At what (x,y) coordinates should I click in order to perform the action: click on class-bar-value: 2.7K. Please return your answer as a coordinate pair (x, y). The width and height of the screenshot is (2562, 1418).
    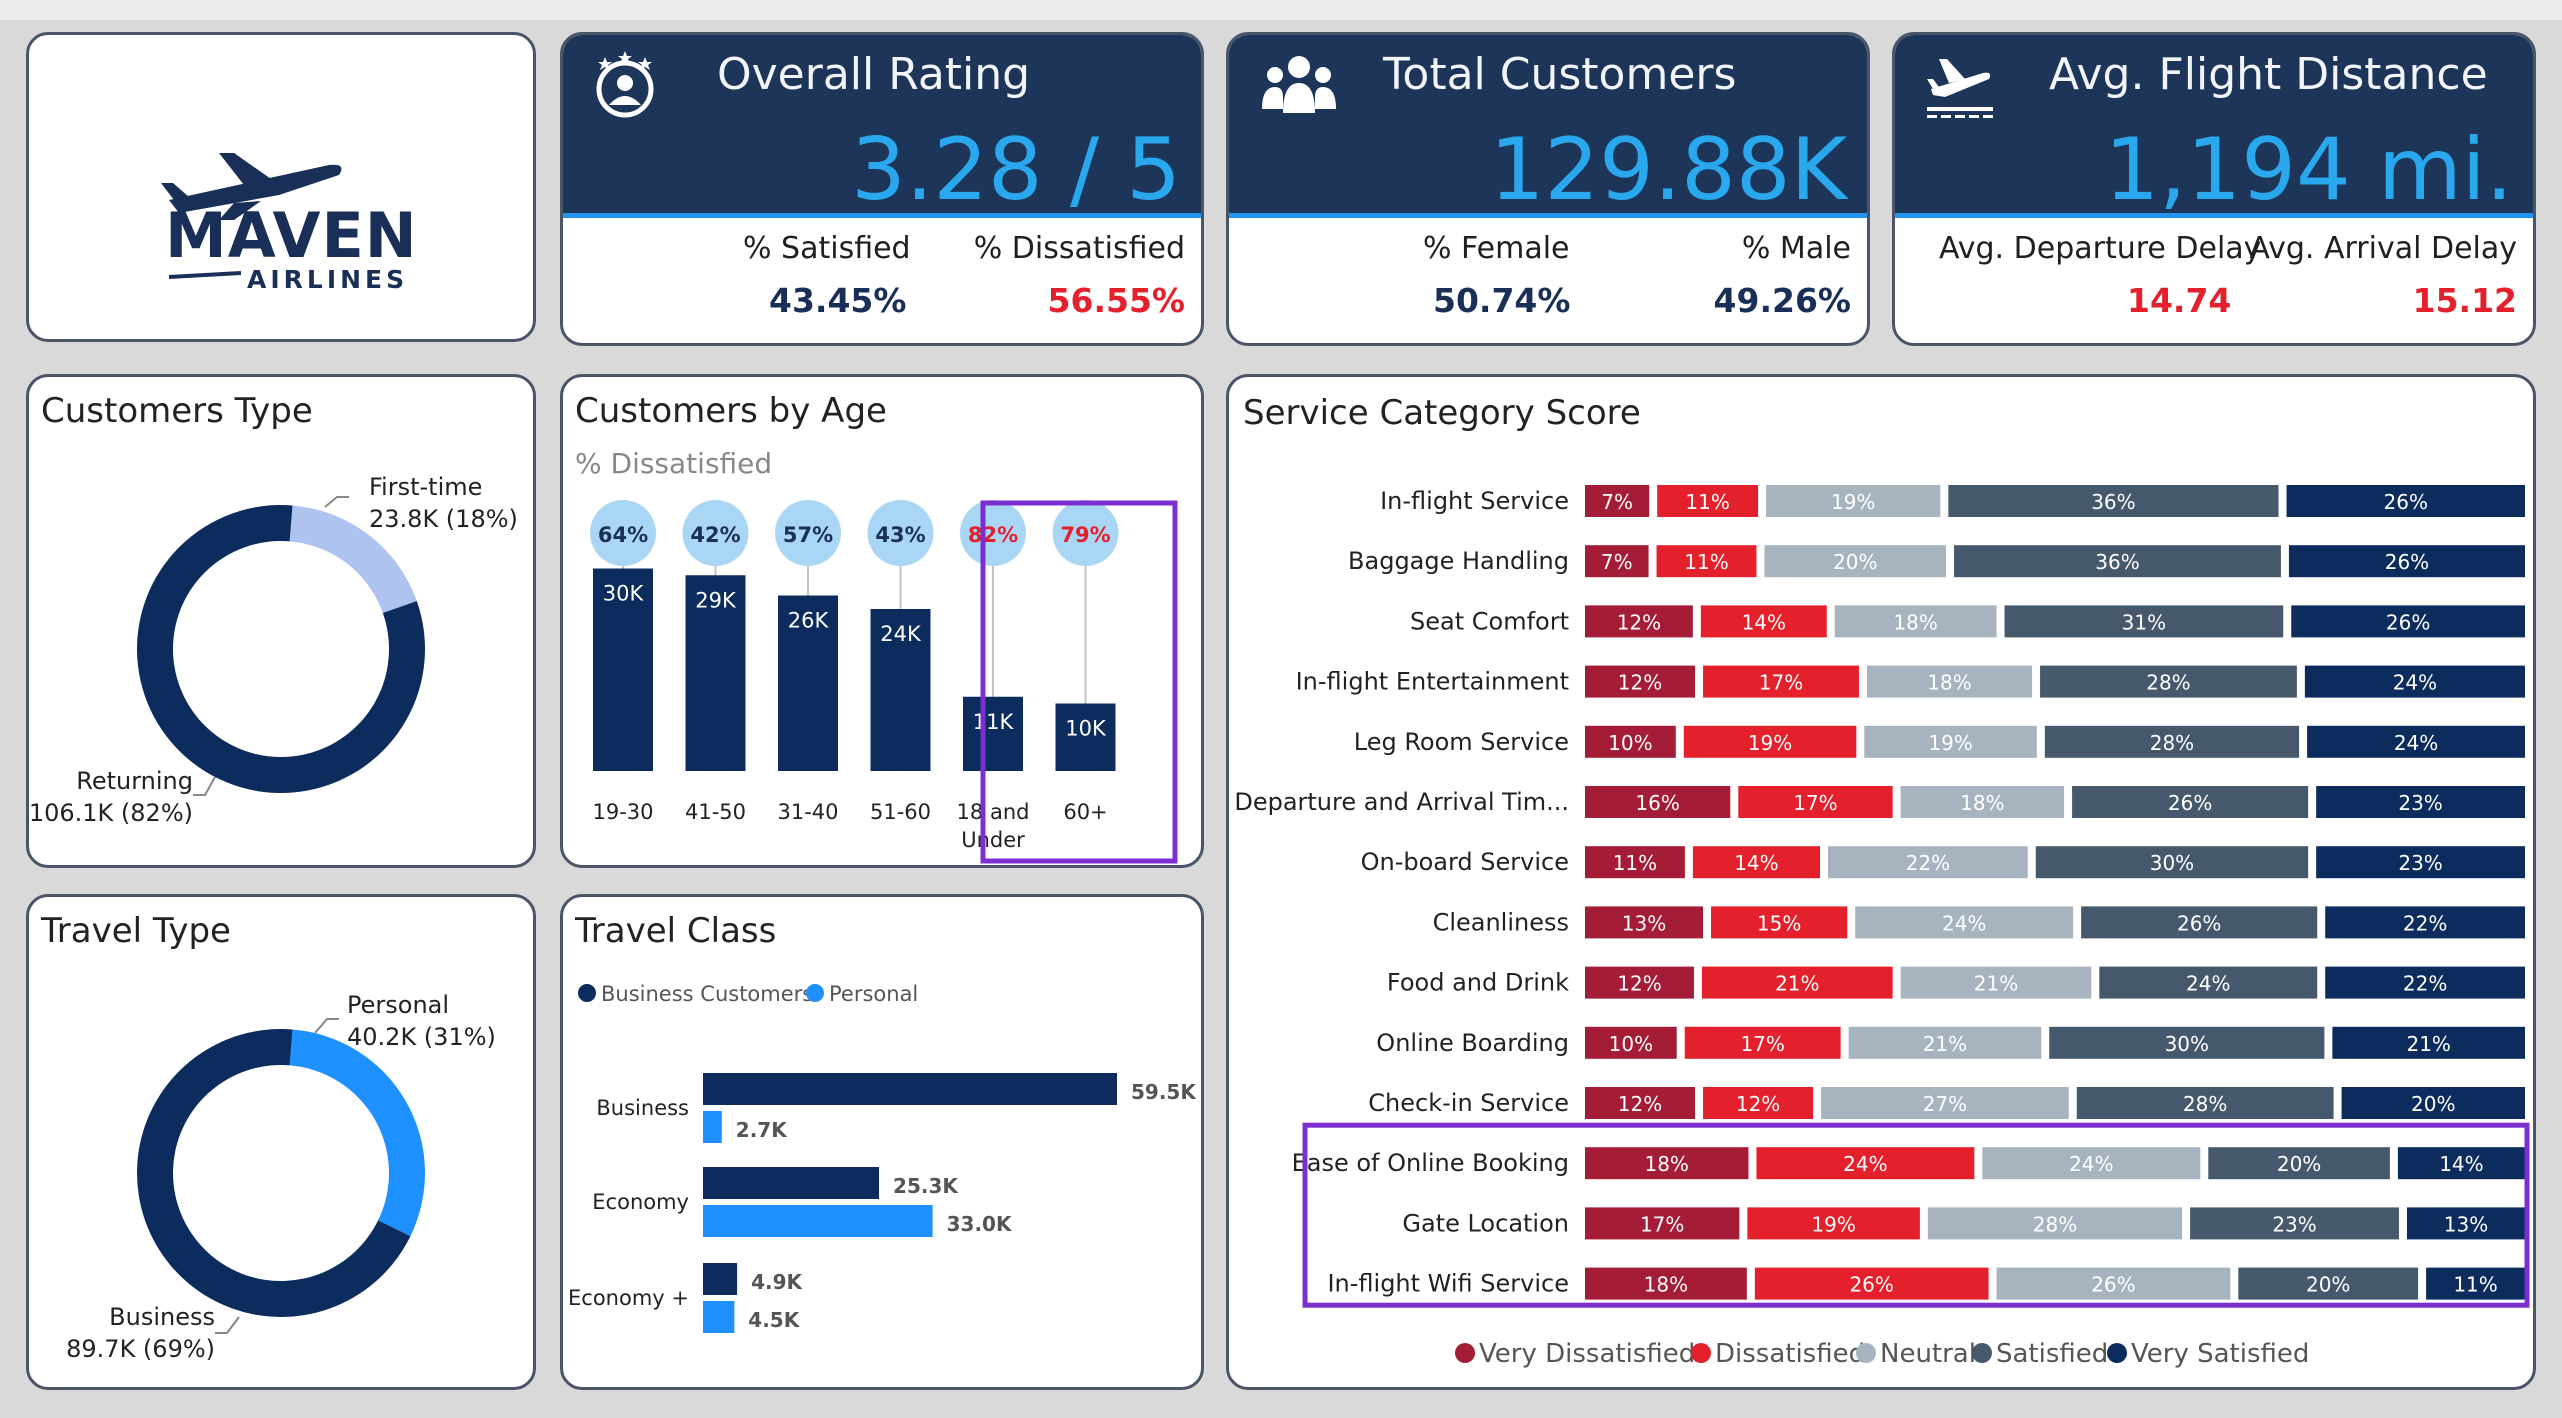
    Looking at the image, I should click on (762, 1130).